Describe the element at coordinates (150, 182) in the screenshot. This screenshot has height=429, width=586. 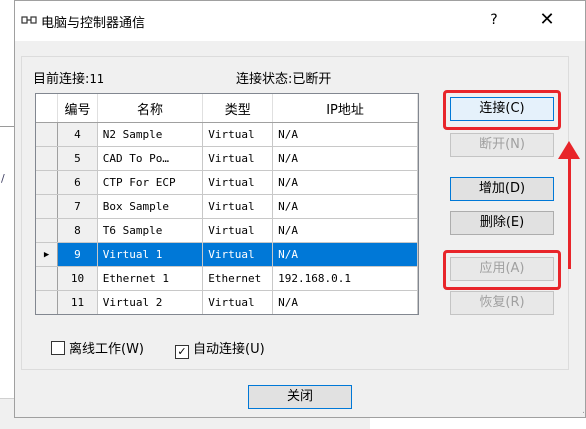
I see `cell-name: CTP For ECP` at that location.